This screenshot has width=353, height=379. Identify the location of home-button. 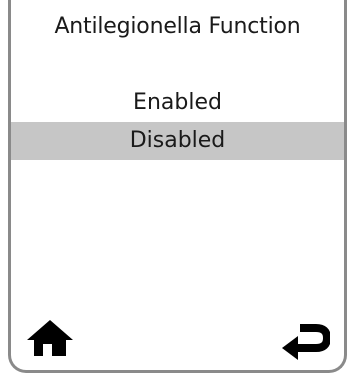
(50, 338).